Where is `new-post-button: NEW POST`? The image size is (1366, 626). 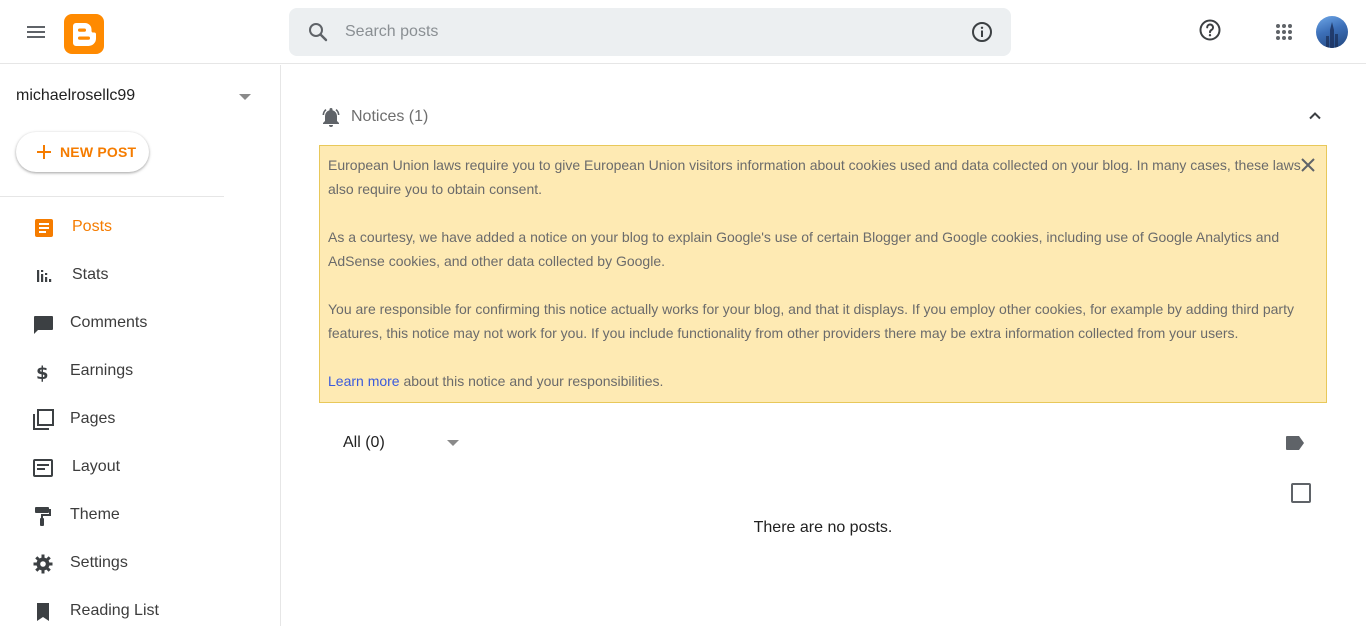 new-post-button: NEW POST is located at coordinates (82, 152).